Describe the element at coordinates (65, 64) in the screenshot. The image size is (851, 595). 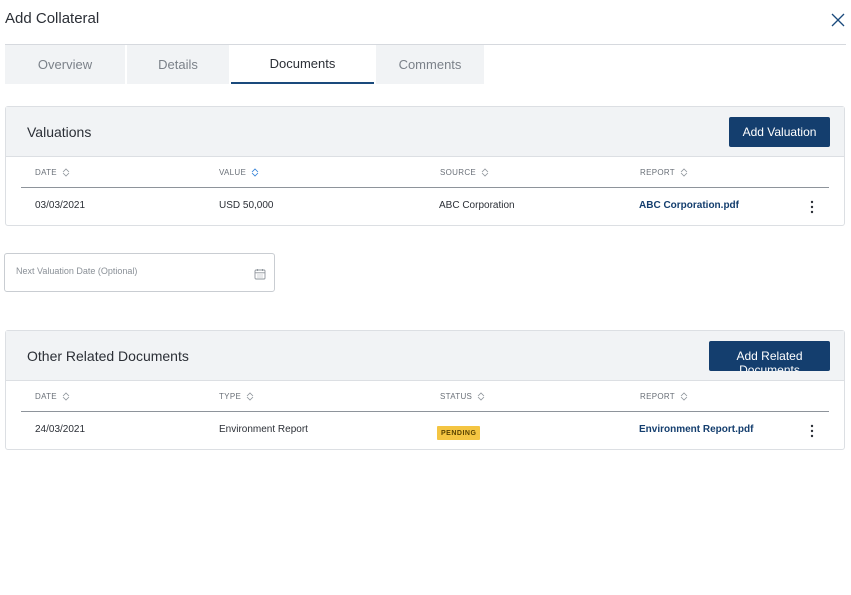
I see `tab-overview: Overview` at that location.